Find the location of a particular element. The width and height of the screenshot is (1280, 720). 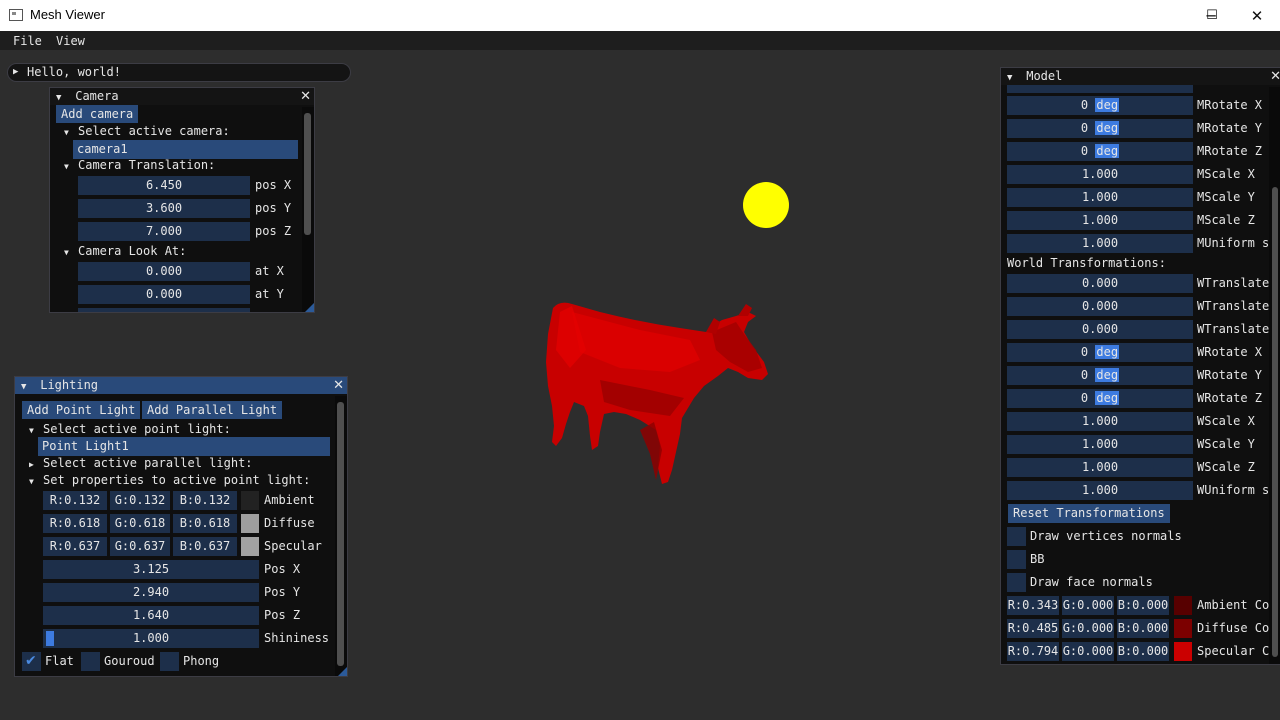

mrotate-x-field: 0 deg is located at coordinates (1100, 105).